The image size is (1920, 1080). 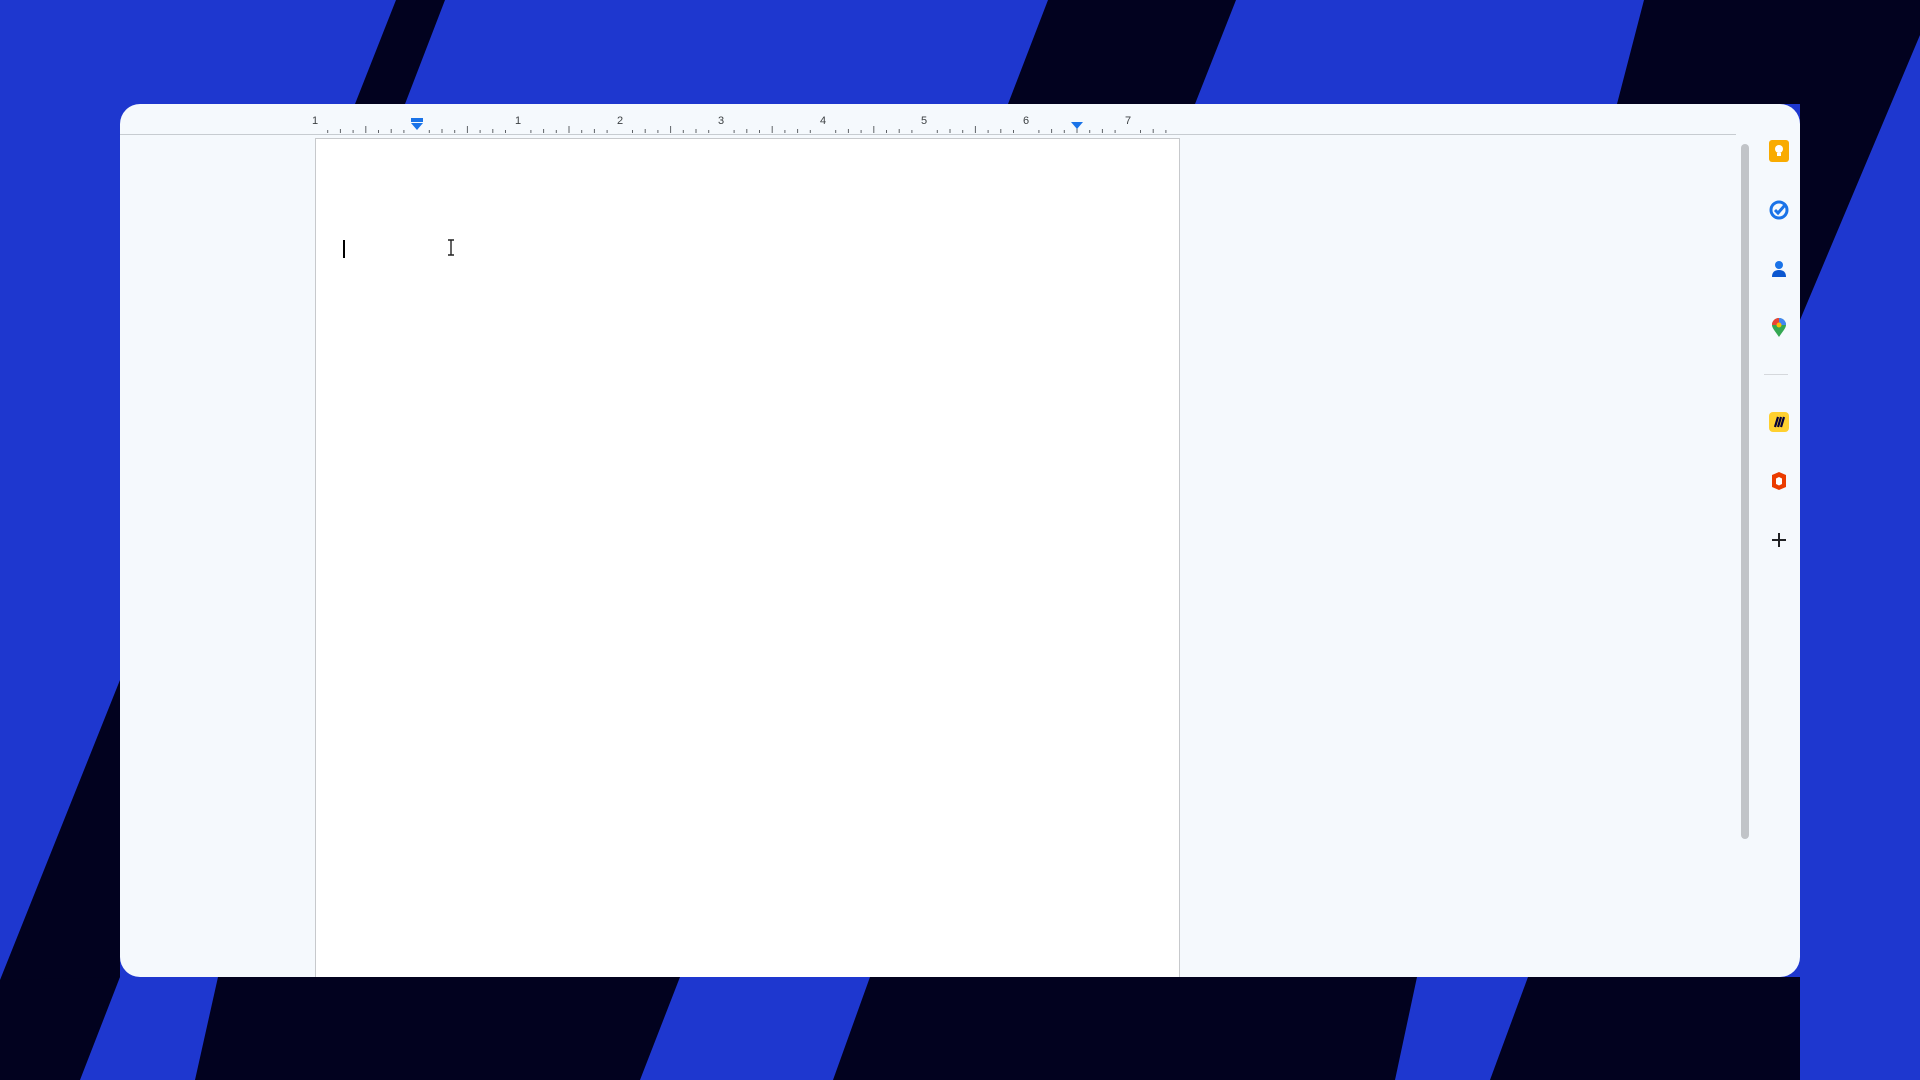 I want to click on ibeam-cursor-icon, so click(x=451, y=247).